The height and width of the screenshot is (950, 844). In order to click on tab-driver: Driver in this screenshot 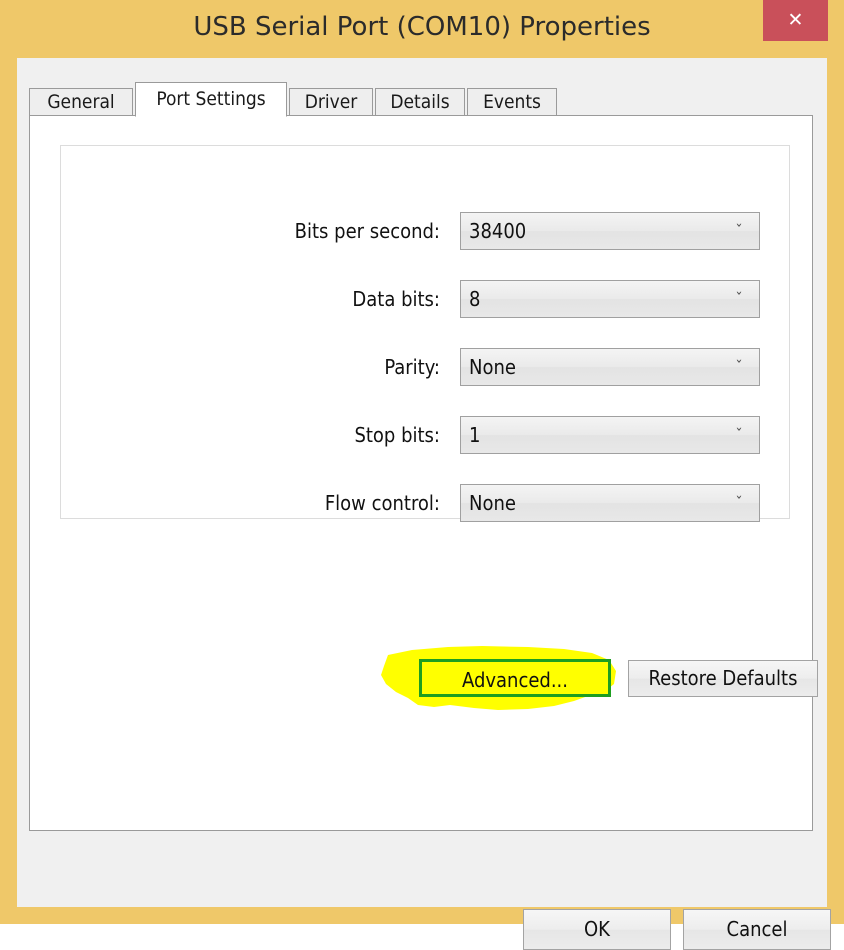, I will do `click(331, 102)`.